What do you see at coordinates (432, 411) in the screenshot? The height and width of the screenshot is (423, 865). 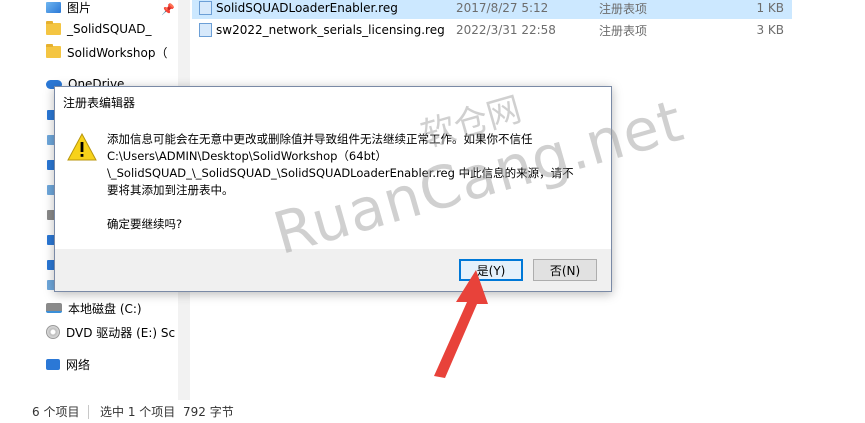 I see `status-bar: 6 个项目 选中 1 个项目 792 字节` at bounding box center [432, 411].